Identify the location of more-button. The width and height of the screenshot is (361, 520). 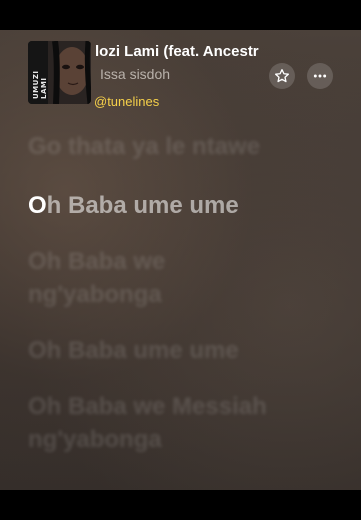
(320, 76).